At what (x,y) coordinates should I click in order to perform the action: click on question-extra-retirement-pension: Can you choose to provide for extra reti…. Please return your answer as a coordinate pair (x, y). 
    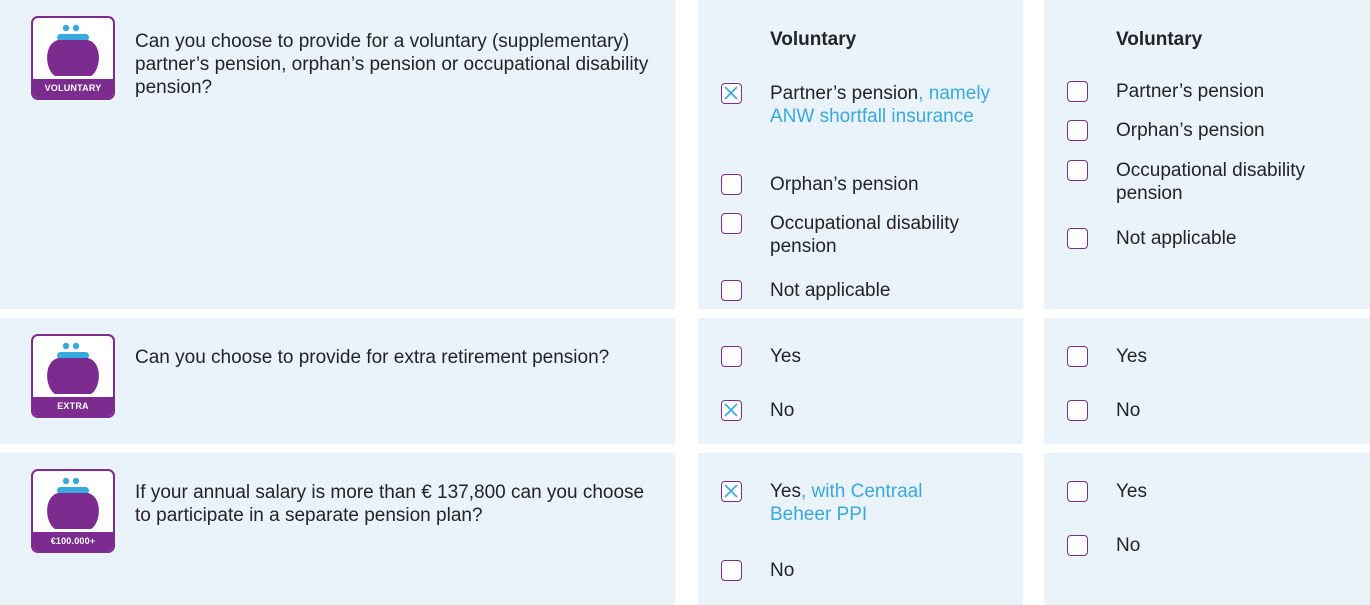
    Looking at the image, I should click on (372, 357).